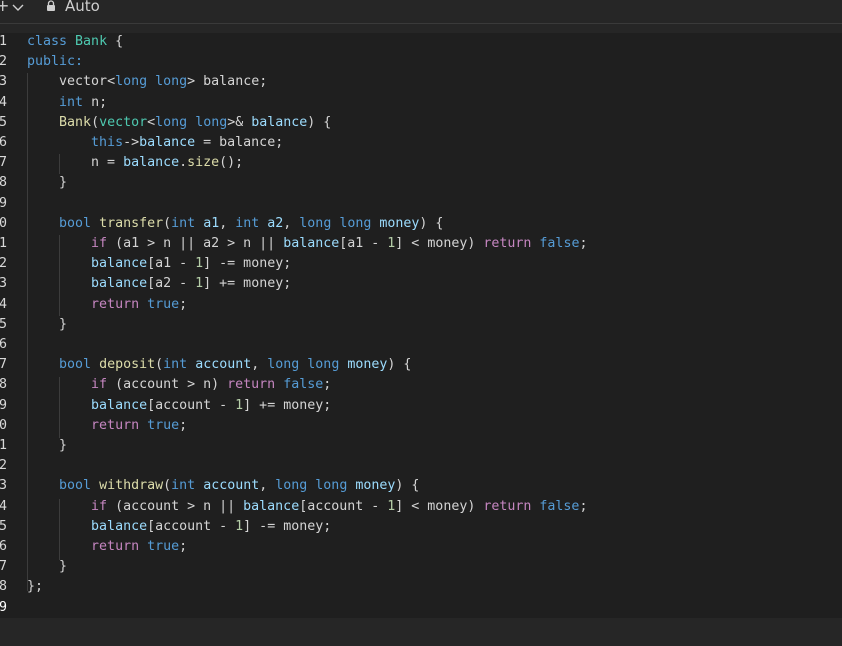 The width and height of the screenshot is (842, 646). Describe the element at coordinates (421, 587) in the screenshot. I see `code-line: 8};` at that location.